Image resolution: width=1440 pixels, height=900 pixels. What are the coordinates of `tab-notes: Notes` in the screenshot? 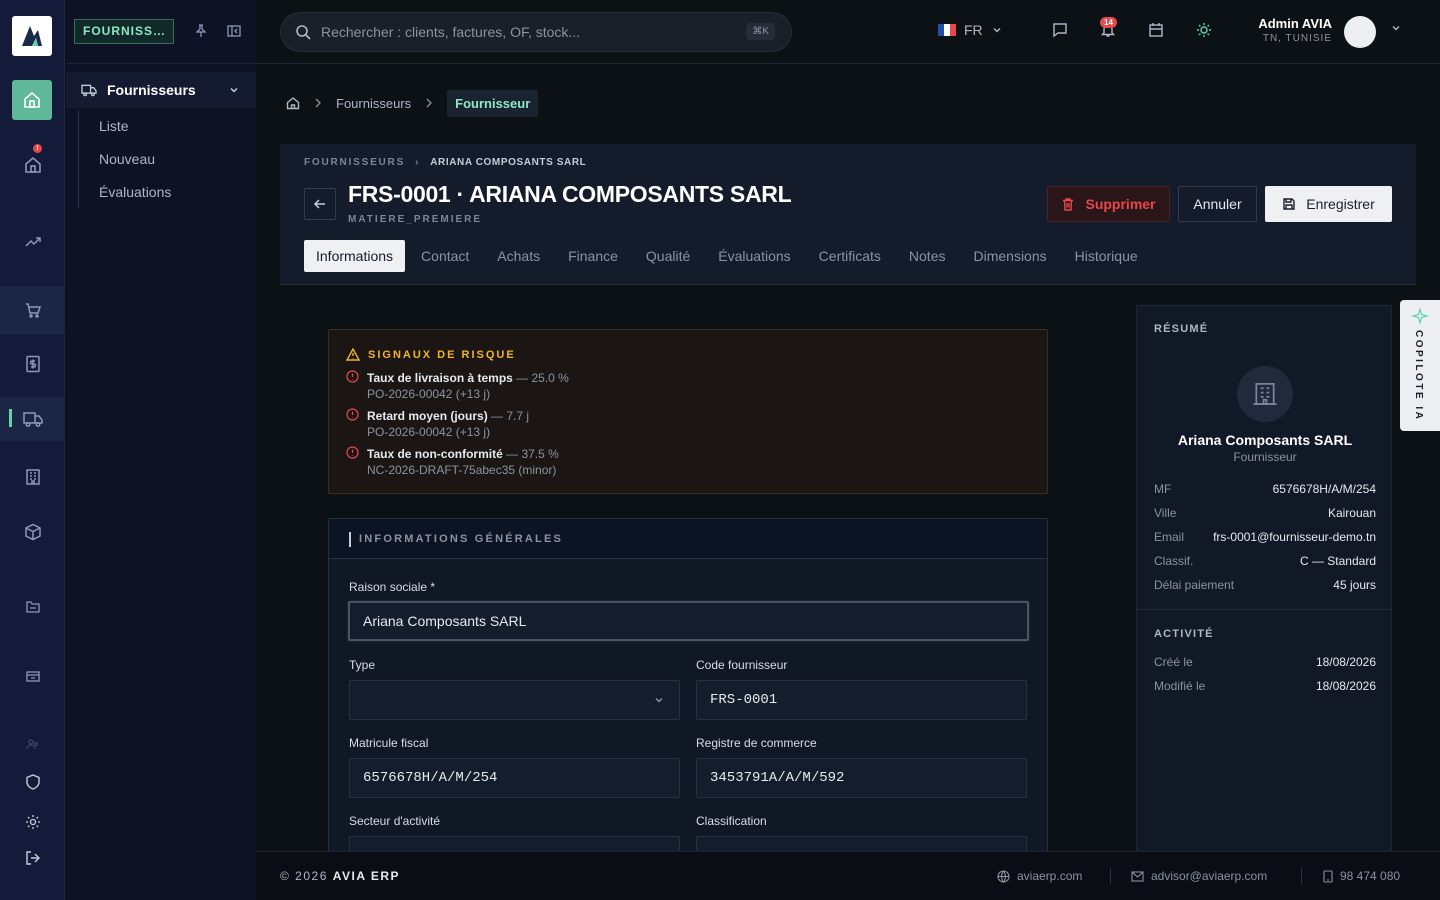 It's located at (927, 256).